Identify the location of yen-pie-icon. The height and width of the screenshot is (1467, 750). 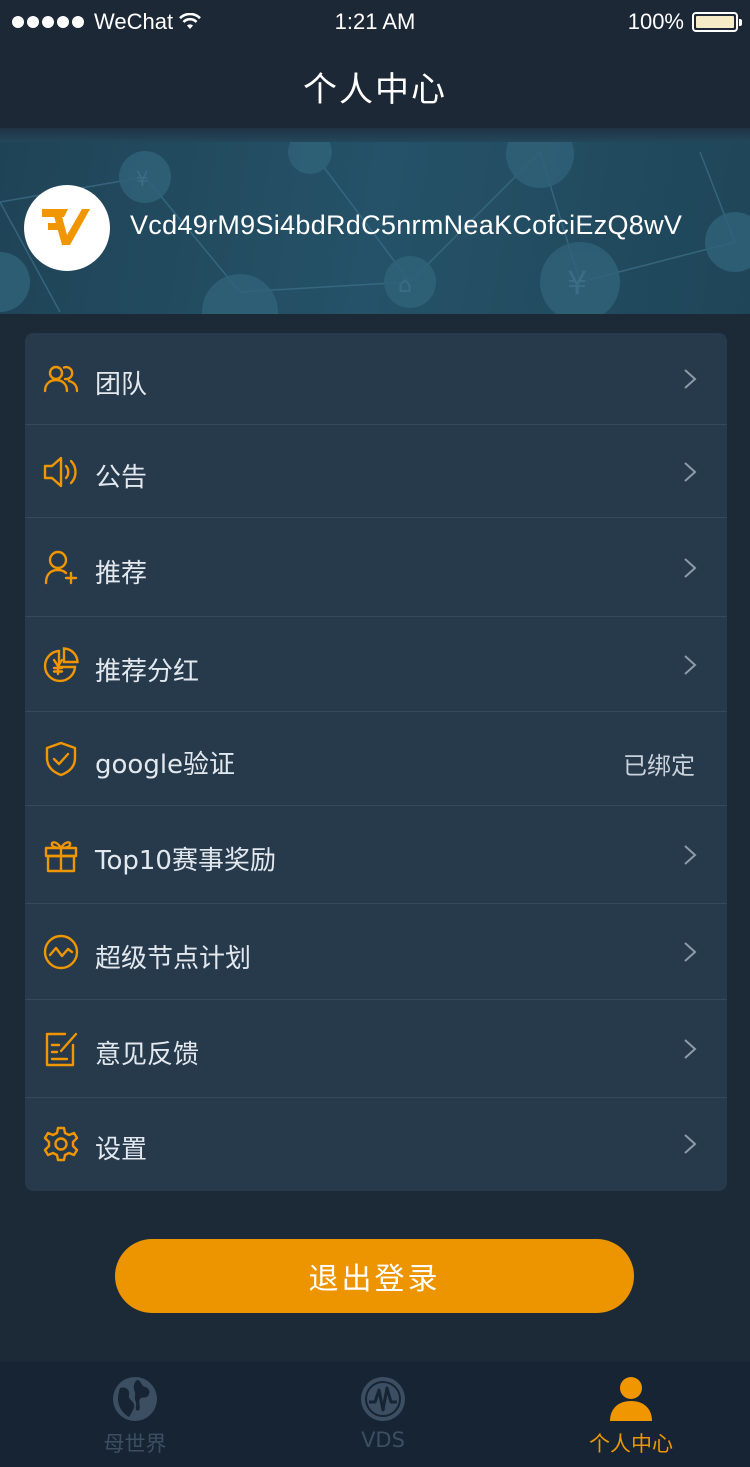
(61, 665).